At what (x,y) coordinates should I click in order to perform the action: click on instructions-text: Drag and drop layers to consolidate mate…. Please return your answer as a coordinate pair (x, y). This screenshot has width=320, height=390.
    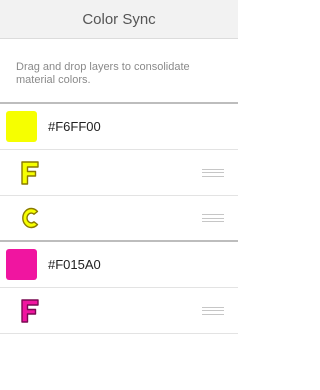
    Looking at the image, I should click on (119, 71).